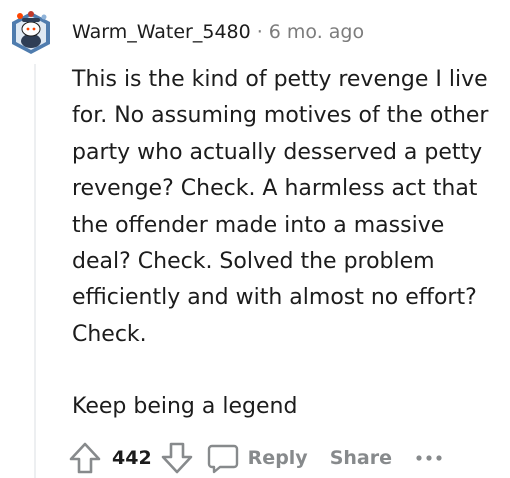 The image size is (510, 478). Describe the element at coordinates (277, 458) in the screenshot. I see `reply-label: Reply` at that location.